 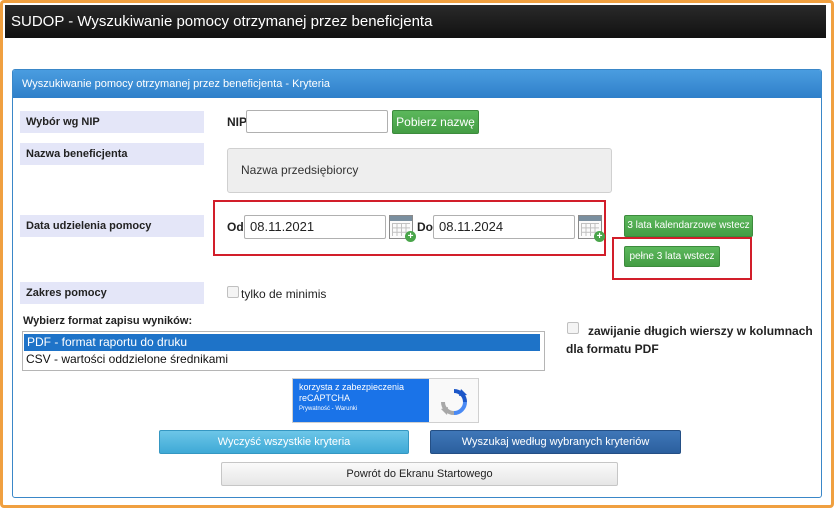 I want to click on date-section-label: Data udzielenia pomocy, so click(x=112, y=226).